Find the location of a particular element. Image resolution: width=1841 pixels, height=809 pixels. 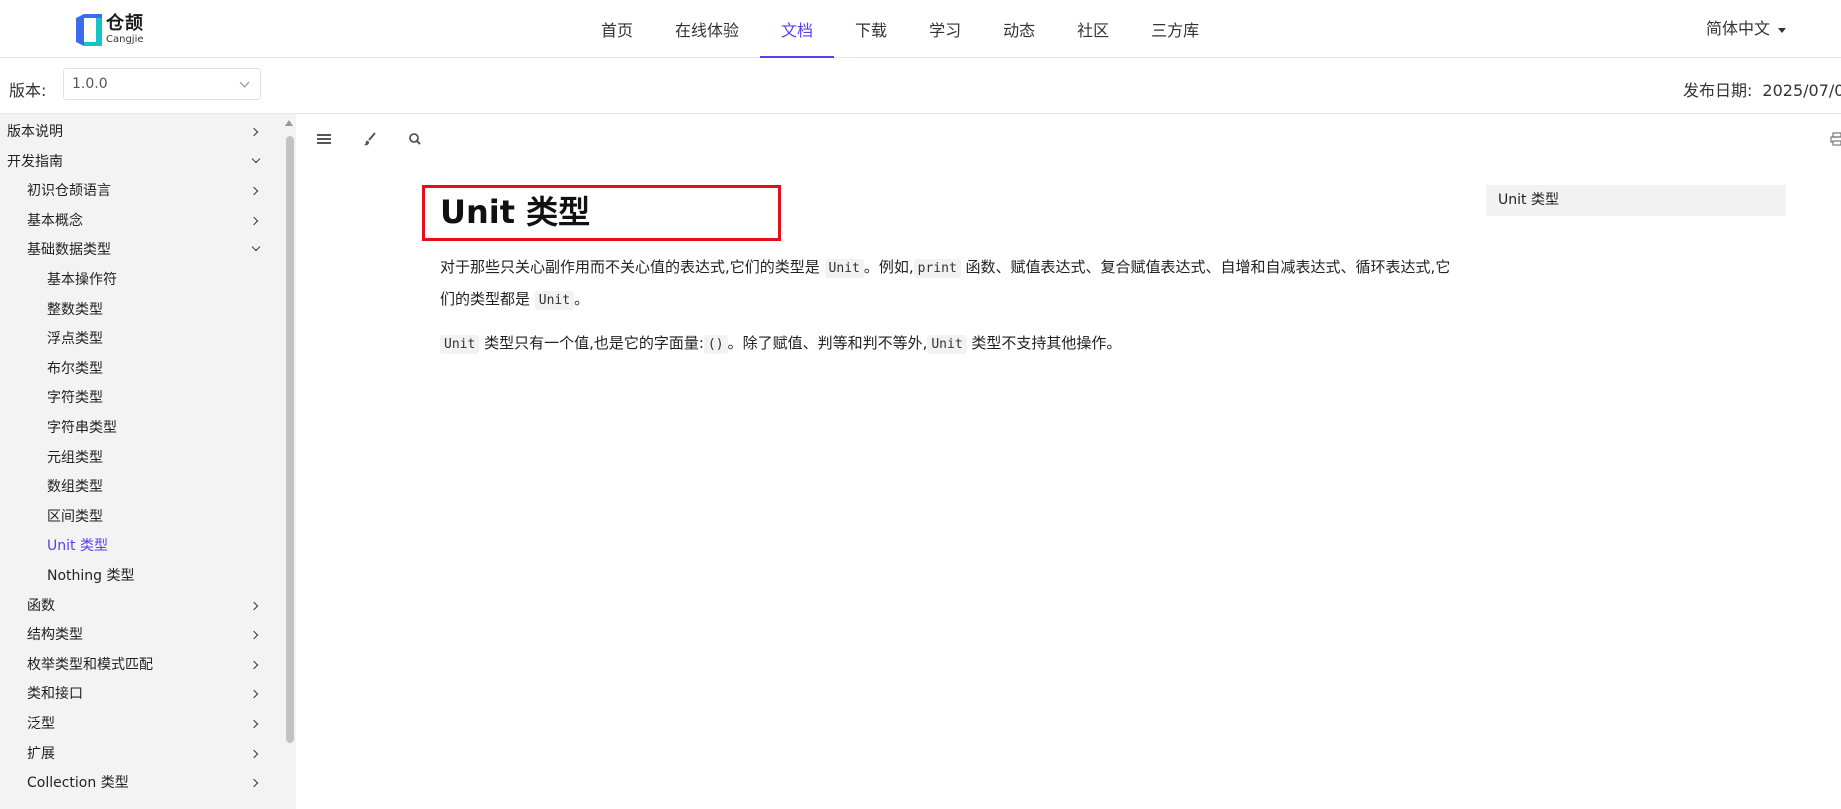

sidebar-item-label: 区间类型 is located at coordinates (75, 516).